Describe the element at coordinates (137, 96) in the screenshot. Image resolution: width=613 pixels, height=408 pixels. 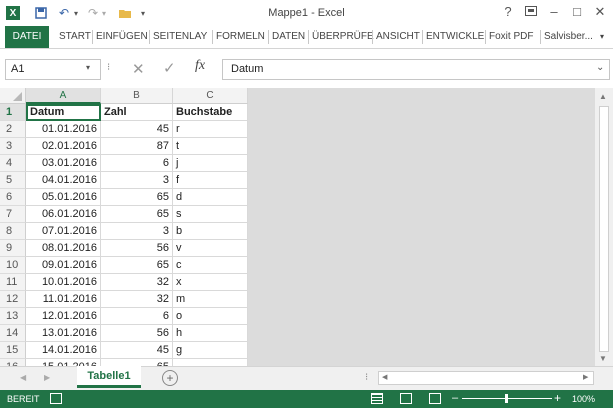
I see `column-header-b: B` at that location.